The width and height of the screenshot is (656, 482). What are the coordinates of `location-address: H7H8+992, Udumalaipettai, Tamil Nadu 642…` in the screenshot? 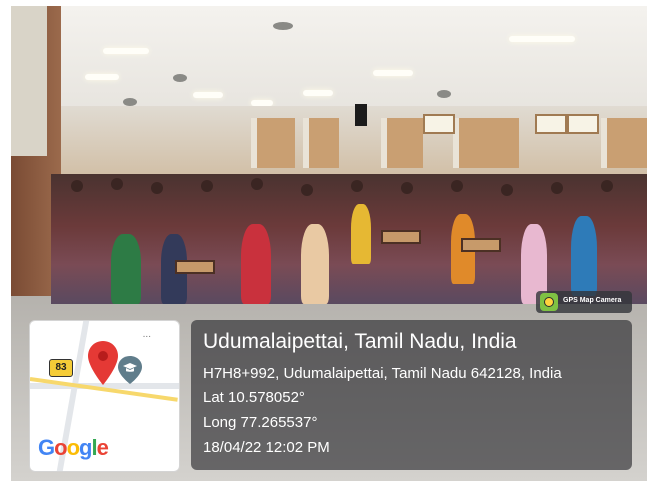 It's located at (382, 373).